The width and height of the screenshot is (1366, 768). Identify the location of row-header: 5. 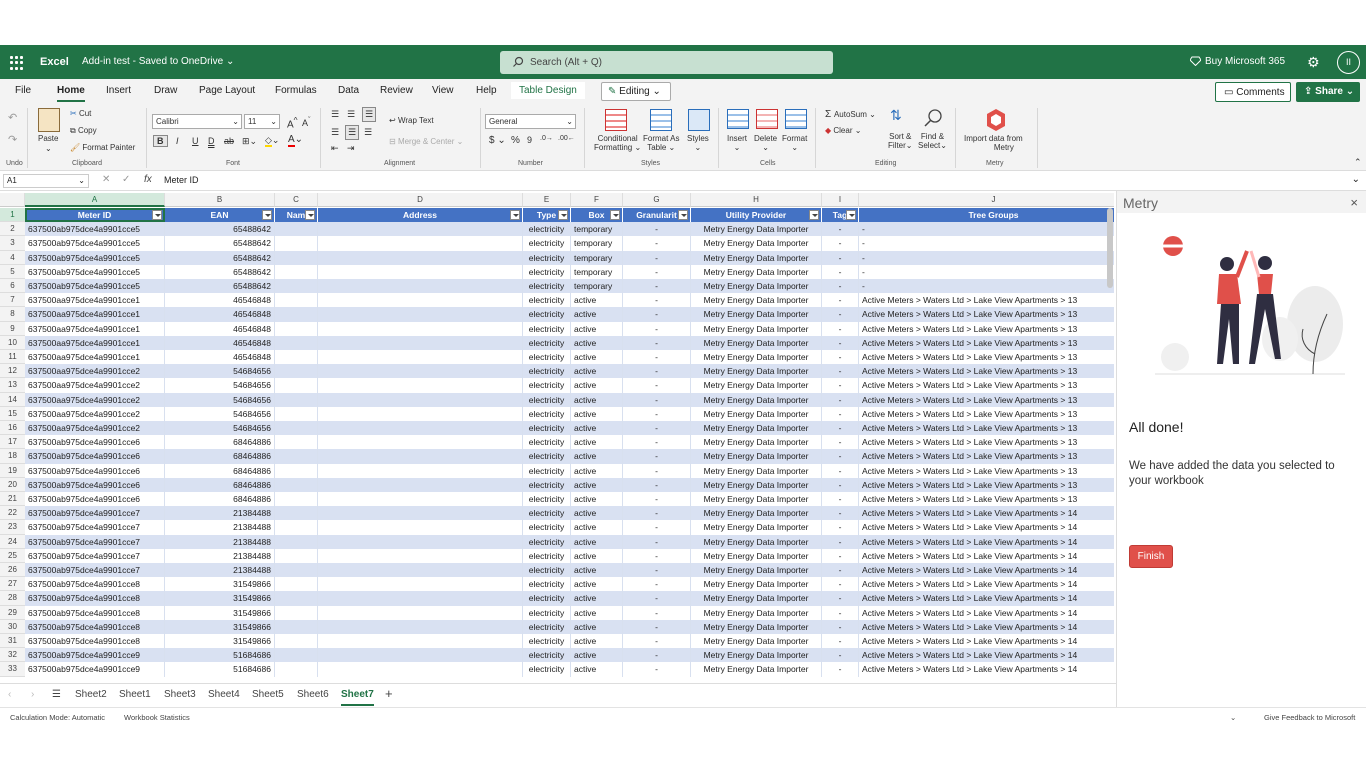
(12, 271).